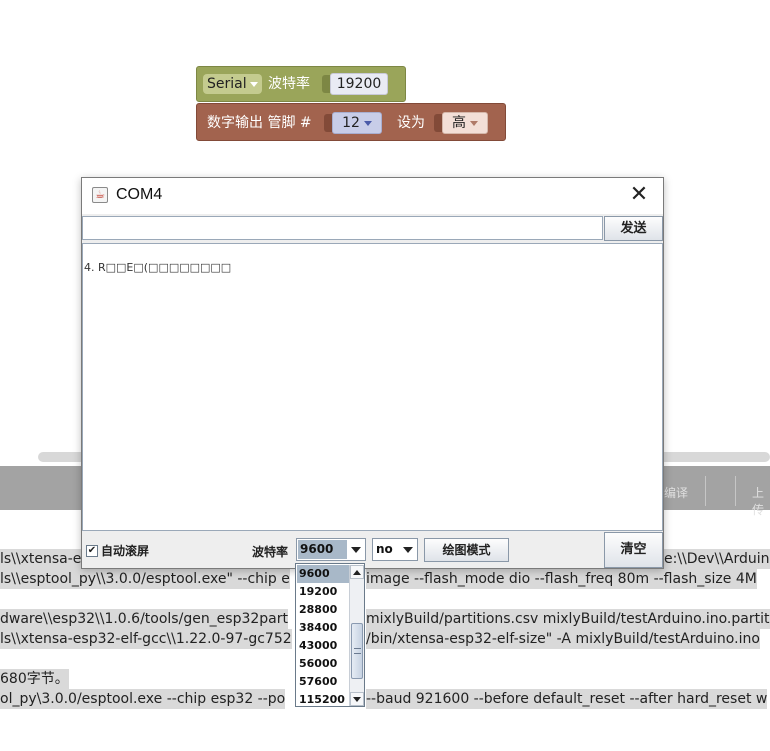 The height and width of the screenshot is (751, 770). I want to click on serial-port-value: Serial, so click(227, 84).